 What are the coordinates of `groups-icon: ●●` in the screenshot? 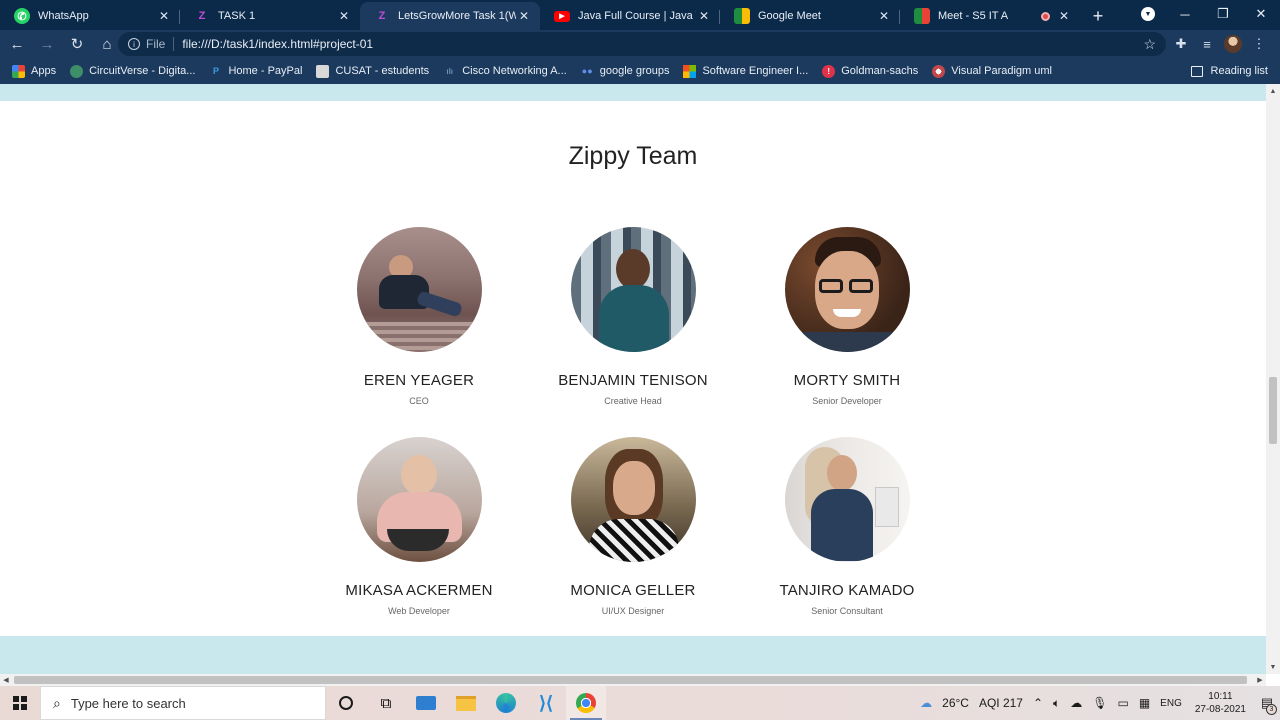 It's located at (587, 71).